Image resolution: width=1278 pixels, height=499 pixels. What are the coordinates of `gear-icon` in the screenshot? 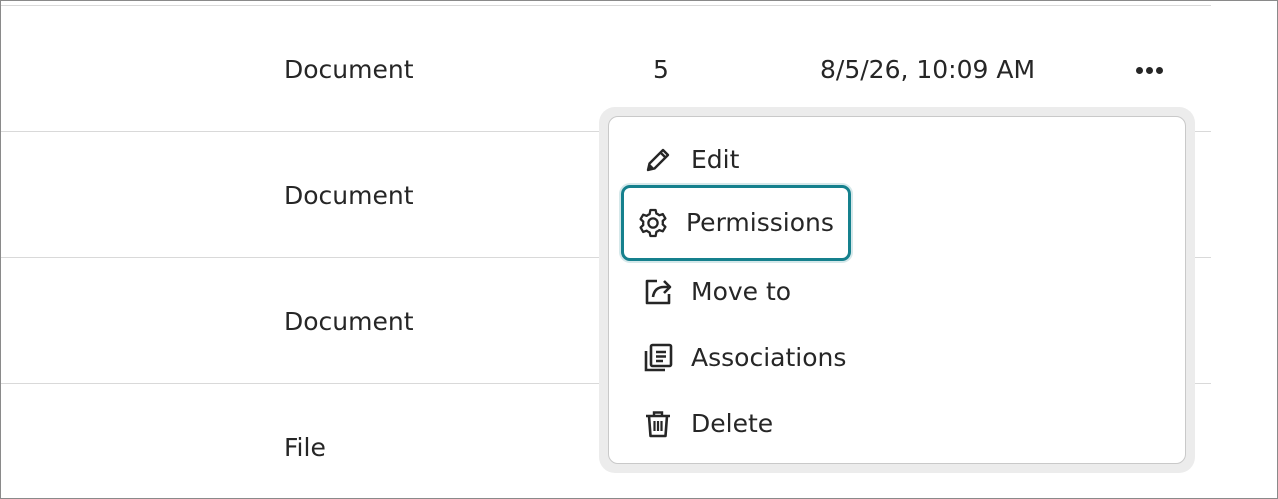 It's located at (653, 223).